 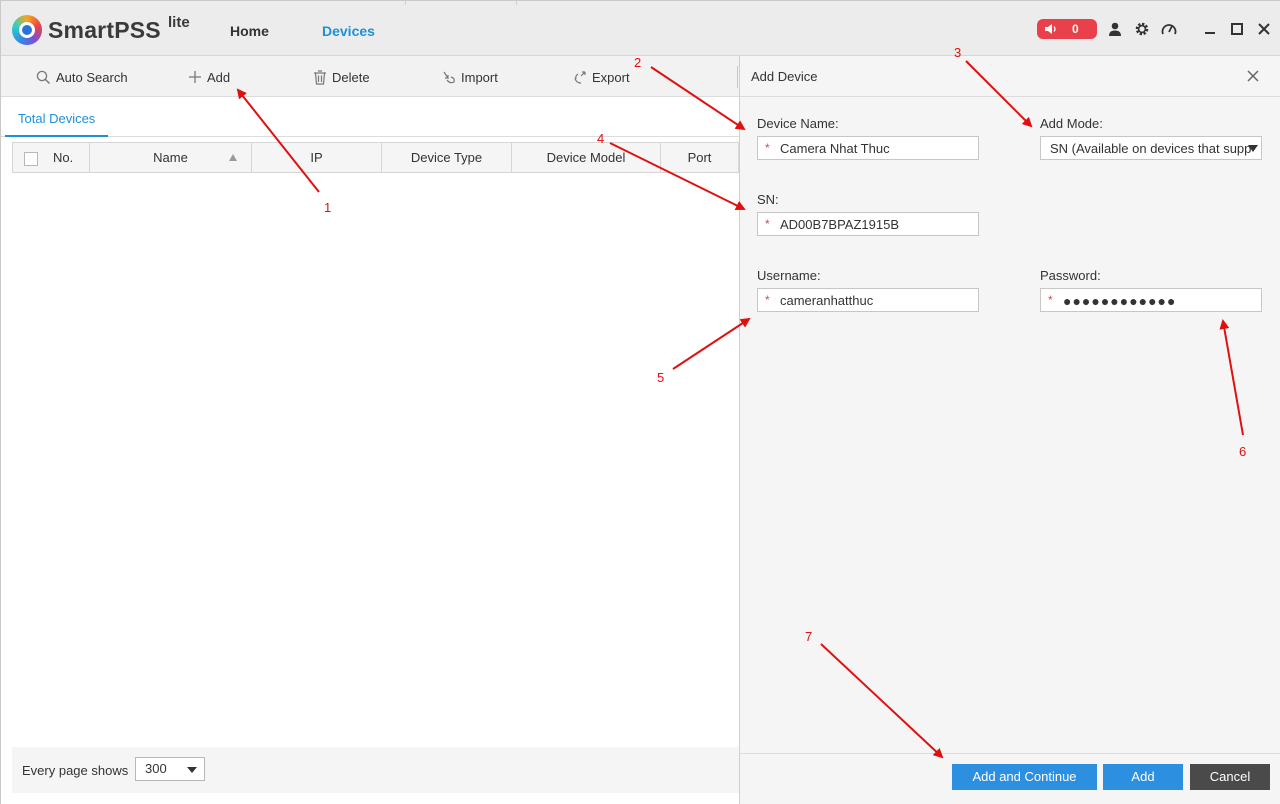 I want to click on alarm-count: 0, so click(x=1075, y=29).